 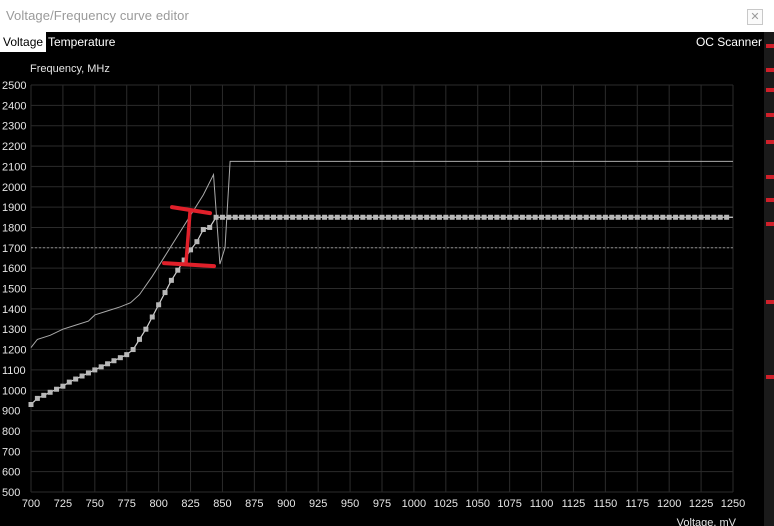 I want to click on x-tick-label: 850, so click(x=222, y=504).